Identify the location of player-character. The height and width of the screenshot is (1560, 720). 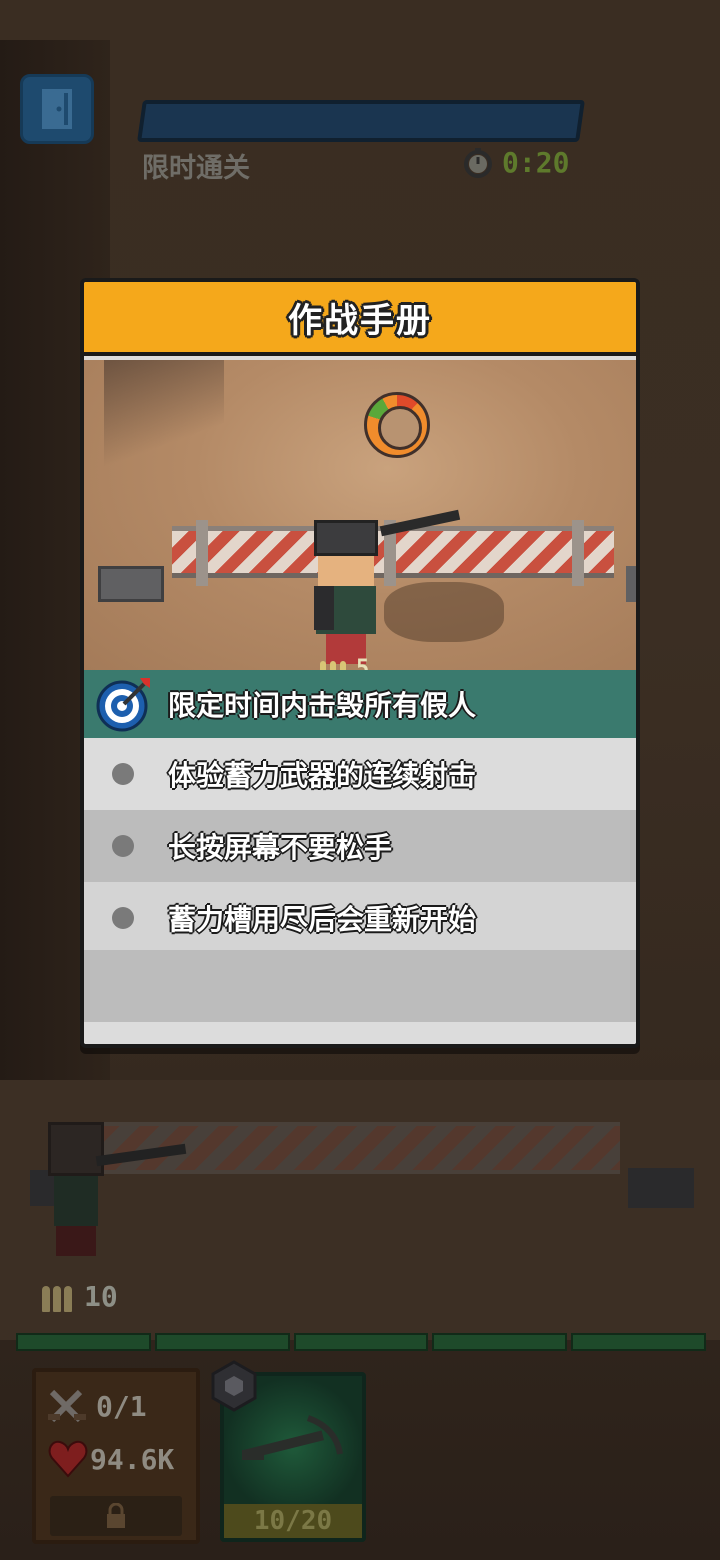
(76, 1189).